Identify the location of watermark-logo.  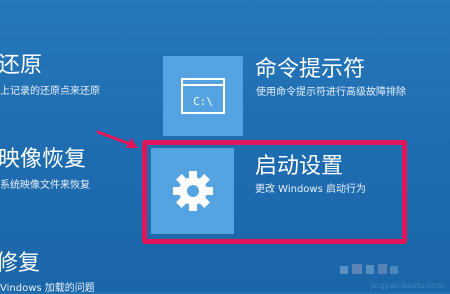
(369, 269).